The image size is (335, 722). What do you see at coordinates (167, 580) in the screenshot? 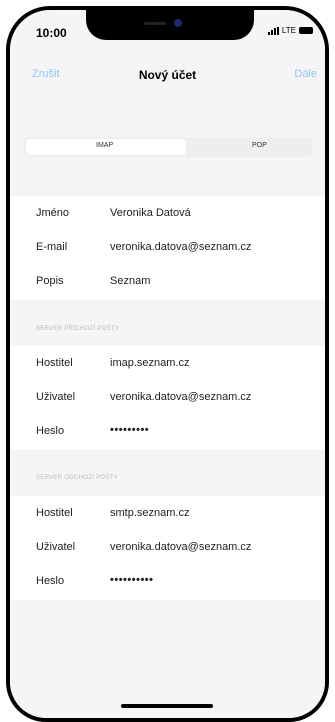
I see `outgoing-password-row: Heslo ••••••••••` at bounding box center [167, 580].